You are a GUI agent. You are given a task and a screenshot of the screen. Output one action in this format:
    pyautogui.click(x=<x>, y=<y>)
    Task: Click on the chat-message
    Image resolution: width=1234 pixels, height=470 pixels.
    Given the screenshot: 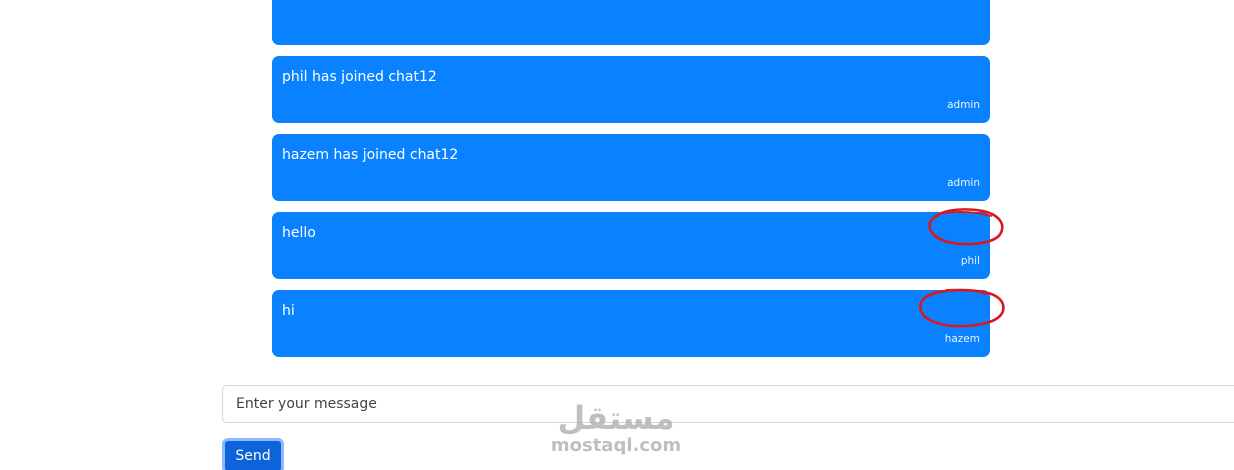 What is the action you would take?
    pyautogui.click(x=631, y=22)
    